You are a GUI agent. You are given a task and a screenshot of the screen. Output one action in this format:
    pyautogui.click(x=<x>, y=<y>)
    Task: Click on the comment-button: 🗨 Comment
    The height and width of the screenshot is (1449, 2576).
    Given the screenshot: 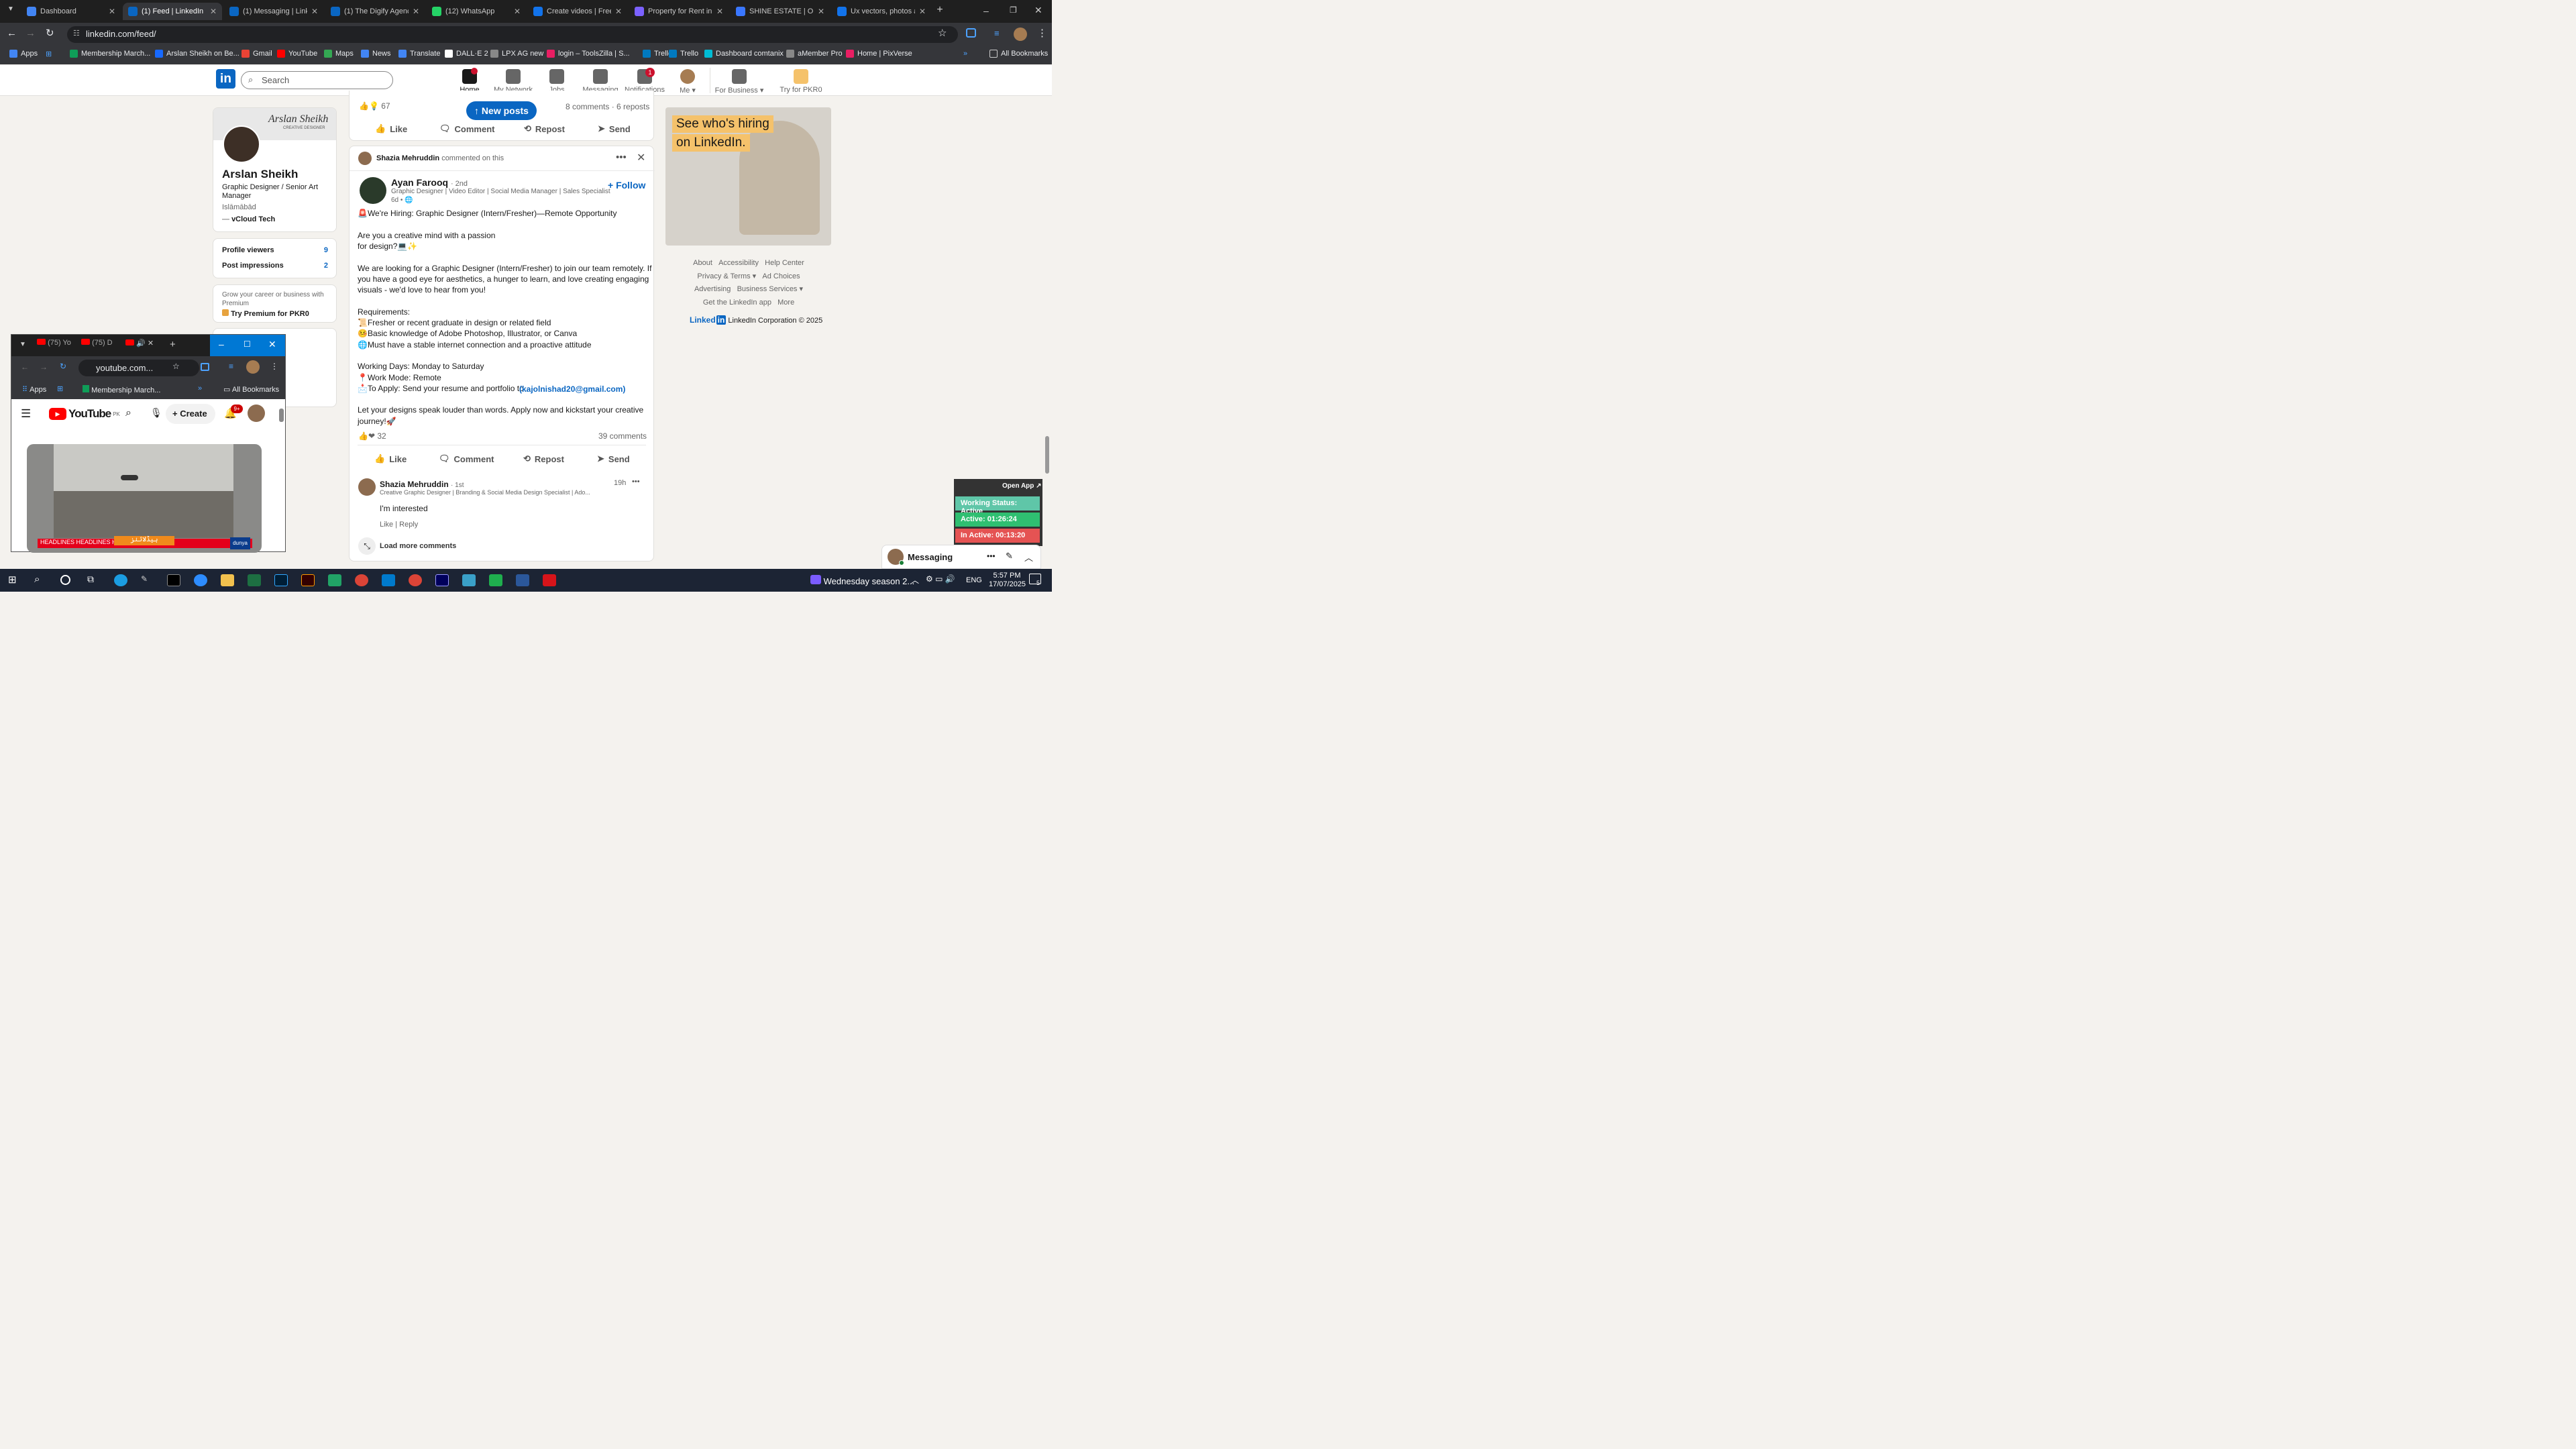 What is the action you would take?
    pyautogui.click(x=466, y=128)
    